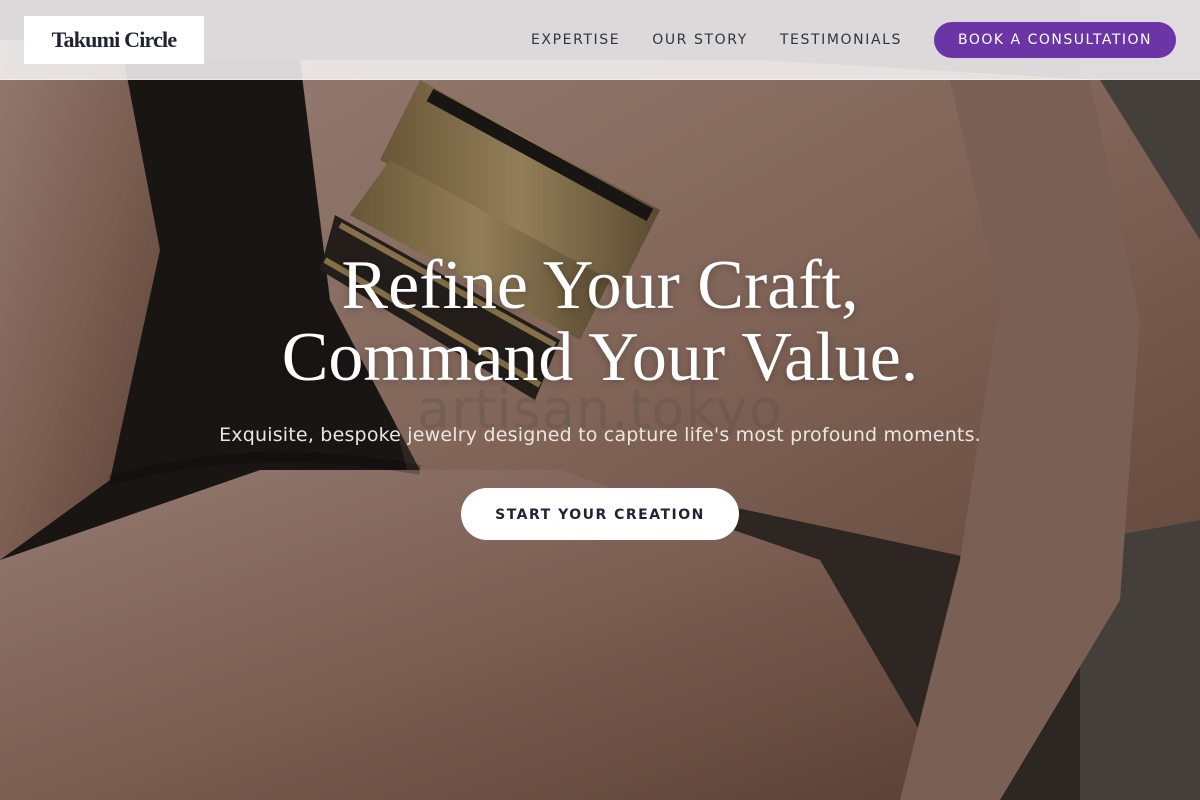  I want to click on nav-link-expertise: EXPERTISE, so click(575, 40).